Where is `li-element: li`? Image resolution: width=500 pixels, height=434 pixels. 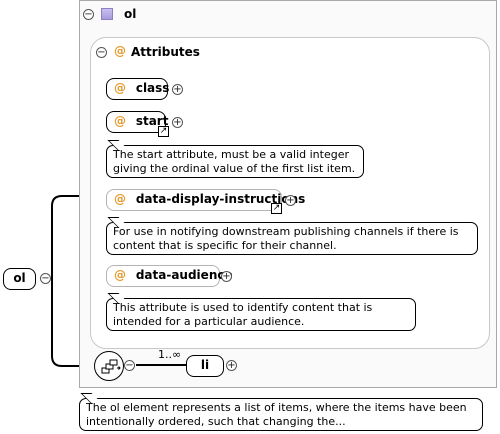
li-element: li is located at coordinates (205, 366).